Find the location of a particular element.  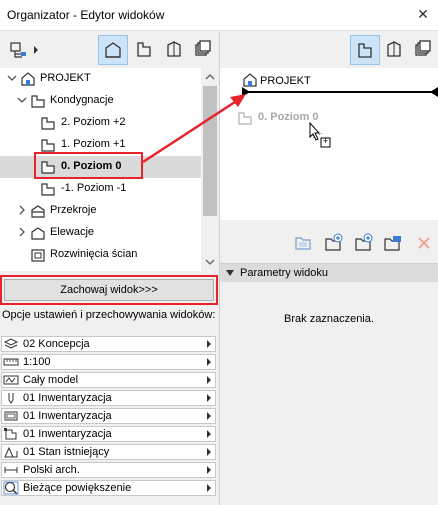

graphic-override-icon is located at coordinates (11, 416).